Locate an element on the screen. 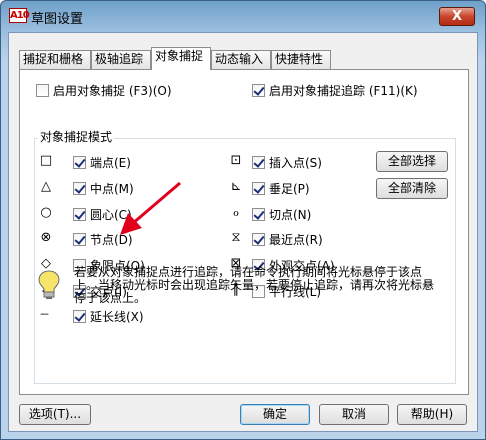 The image size is (486, 440). midpoint-checkbox is located at coordinates (79, 188).